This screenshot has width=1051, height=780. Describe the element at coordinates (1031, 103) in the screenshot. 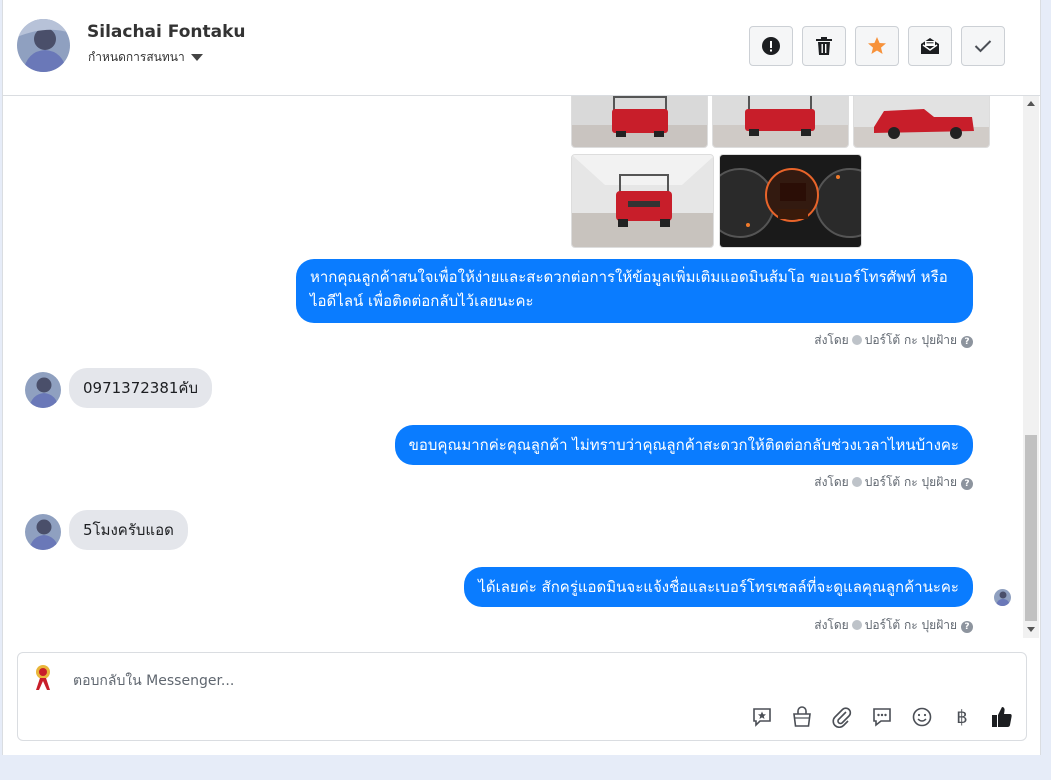

I see `scroll-up-arrow-icon` at that location.